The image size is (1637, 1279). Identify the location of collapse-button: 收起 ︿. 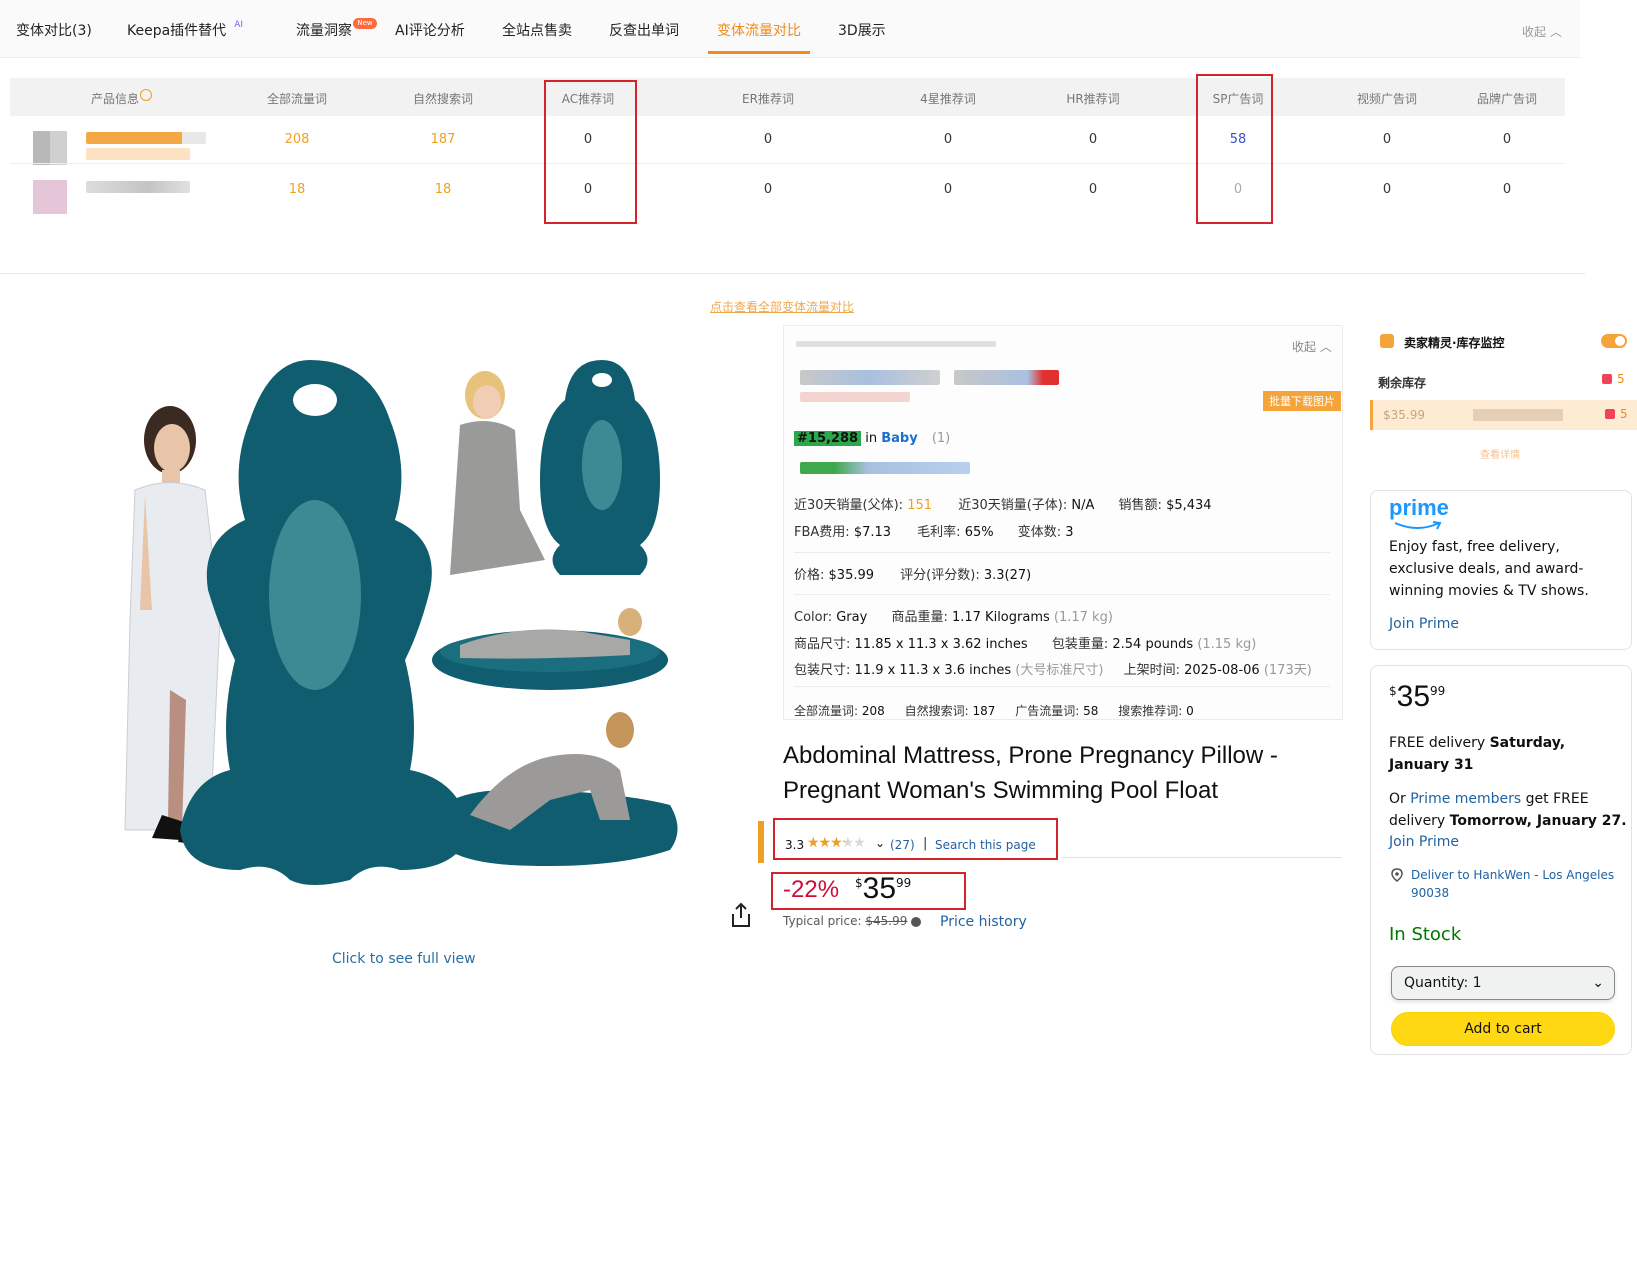
(1542, 31).